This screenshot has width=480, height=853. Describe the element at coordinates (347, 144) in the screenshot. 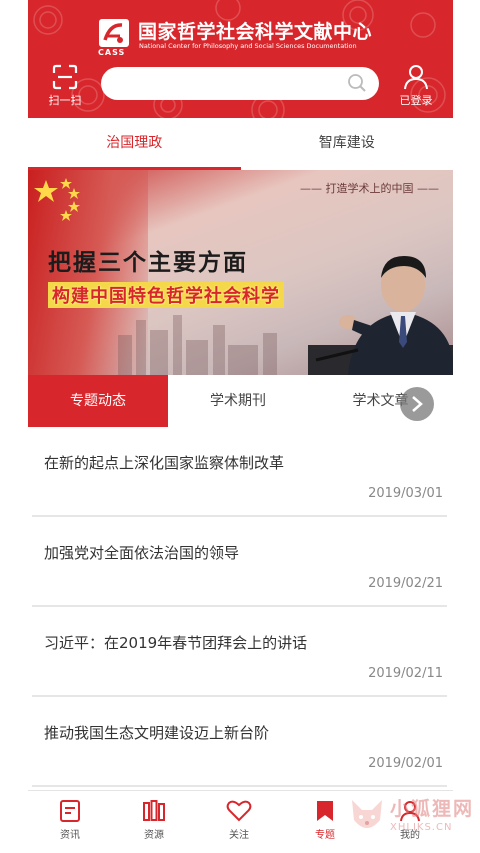

I see `tab-think-tank: 智库建设` at that location.